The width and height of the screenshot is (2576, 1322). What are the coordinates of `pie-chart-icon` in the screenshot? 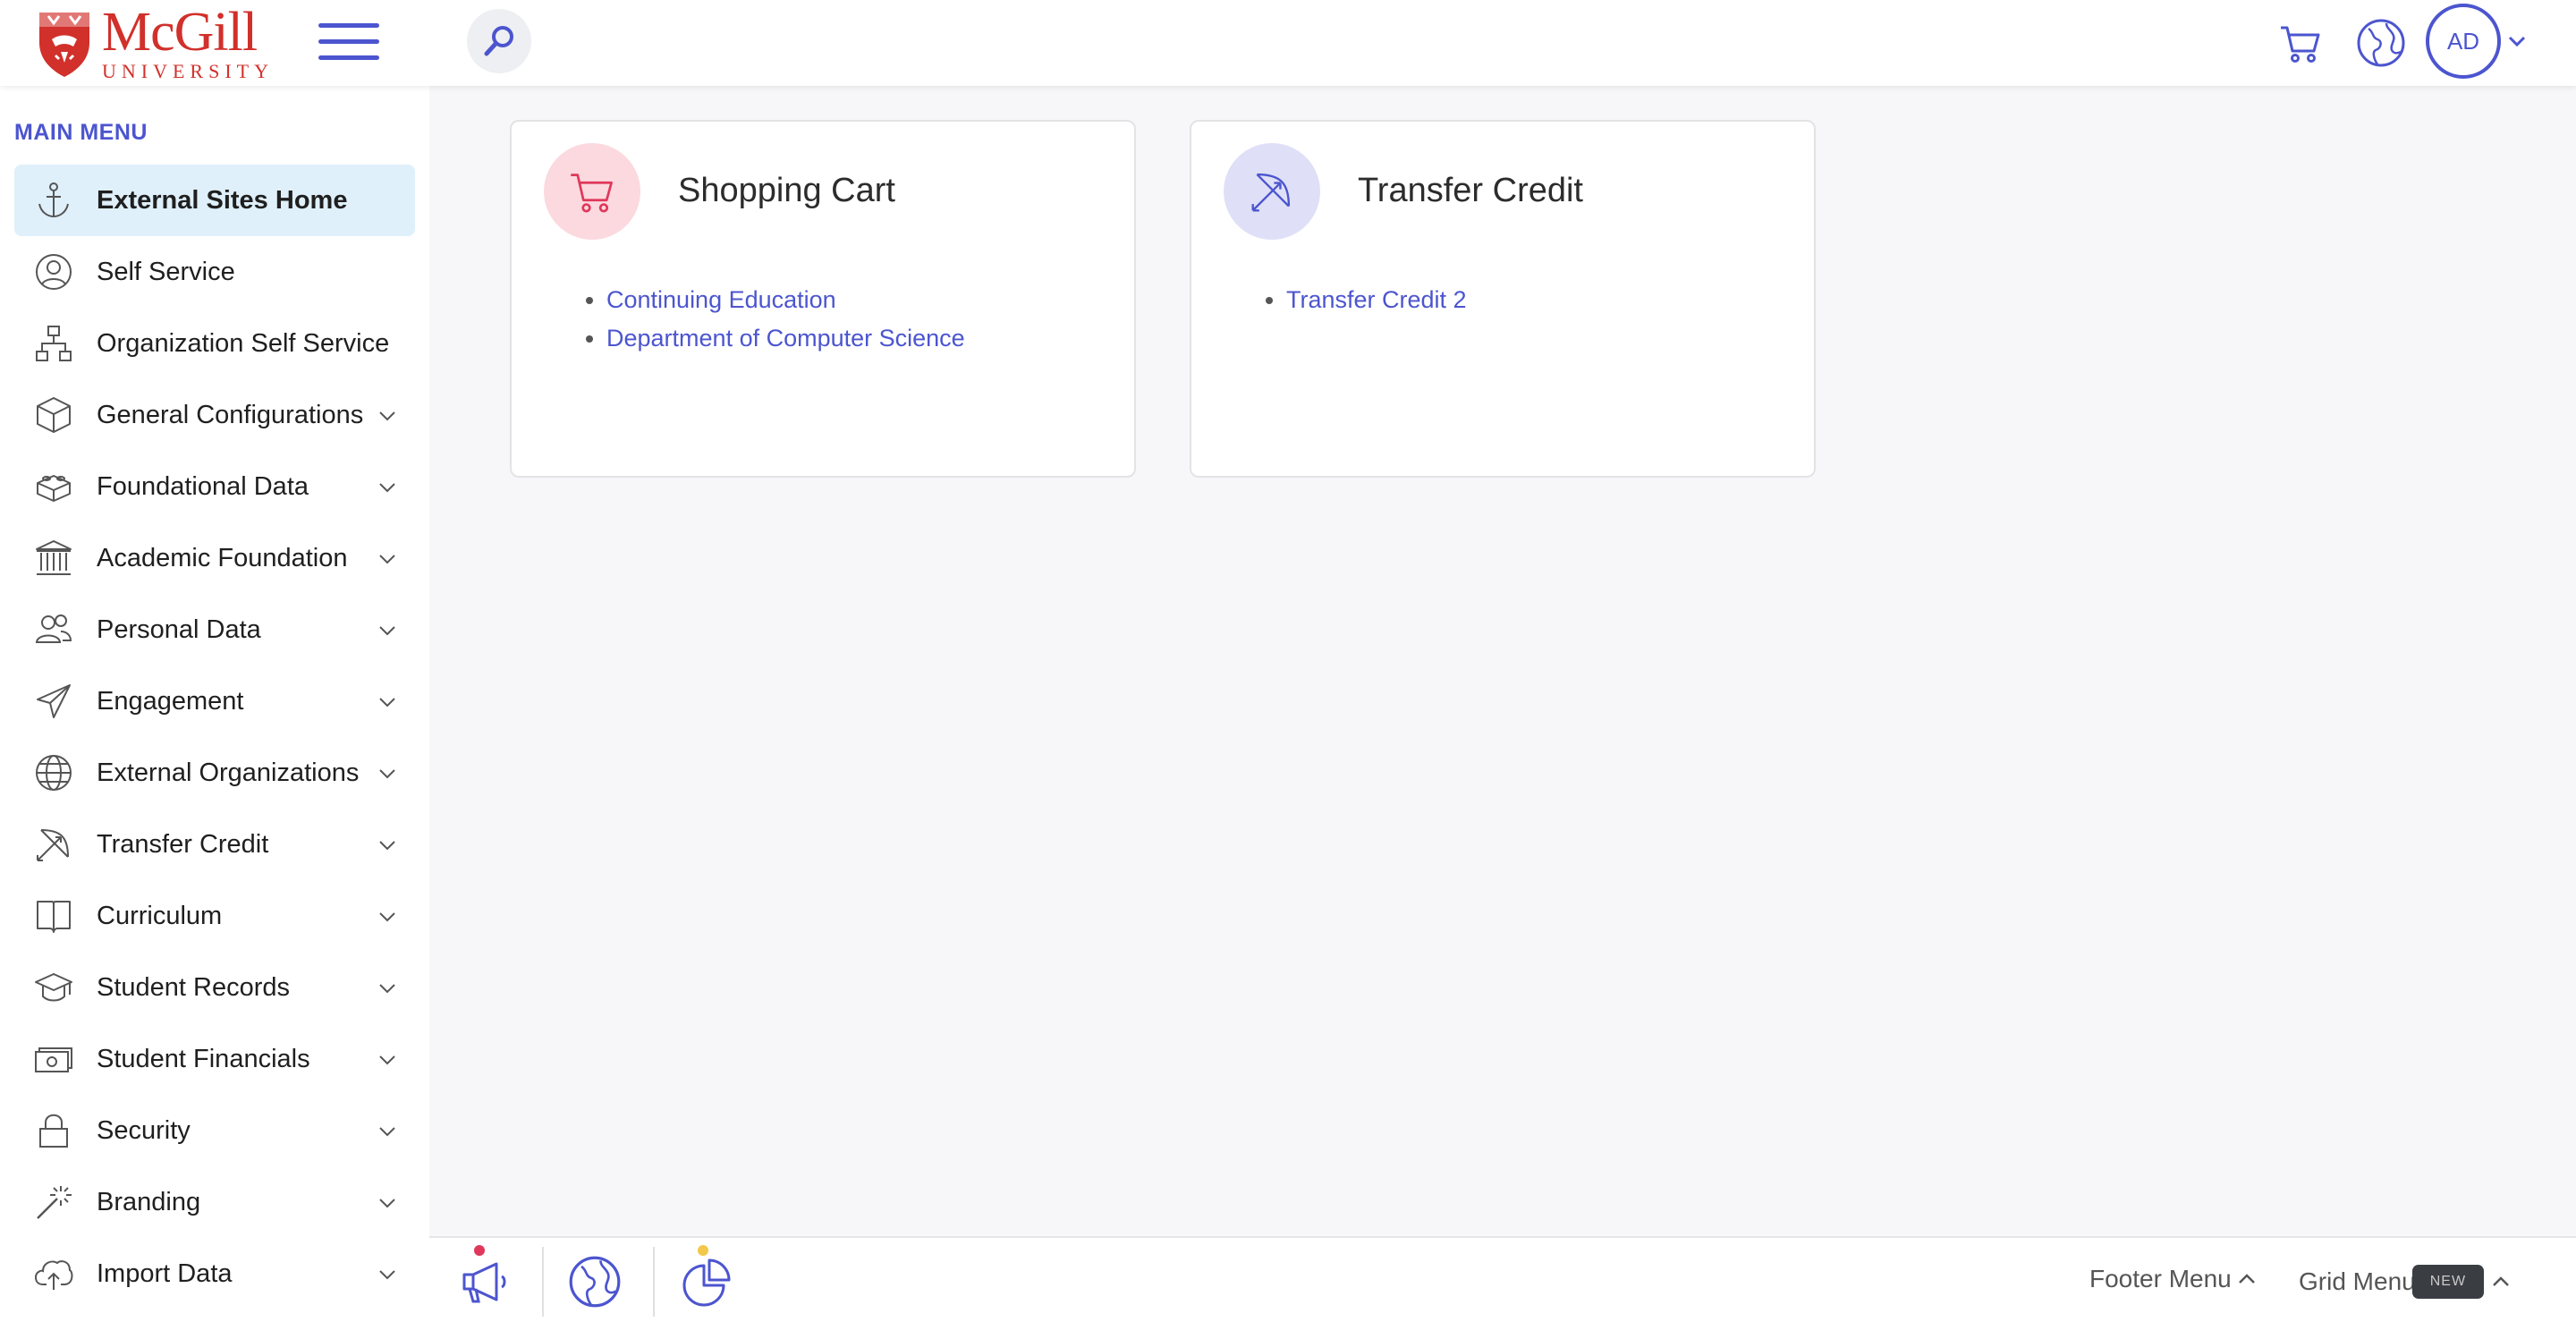 It's located at (706, 1282).